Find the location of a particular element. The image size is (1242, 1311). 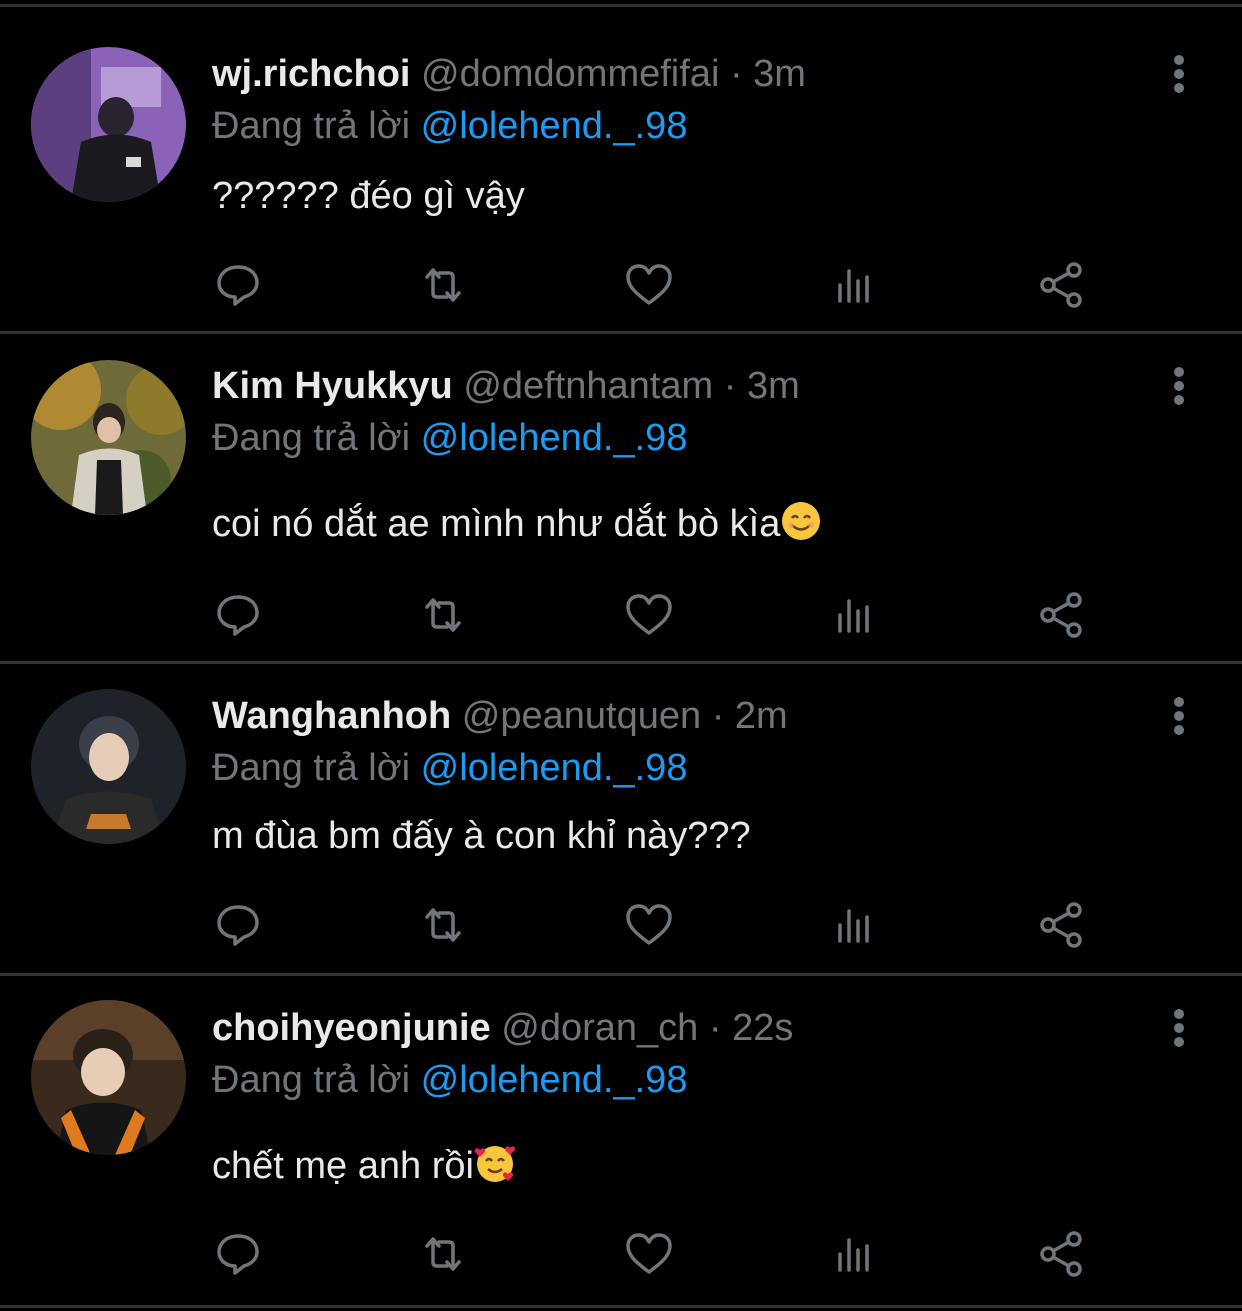

display-name: choihyeonjunie is located at coordinates (351, 1028).